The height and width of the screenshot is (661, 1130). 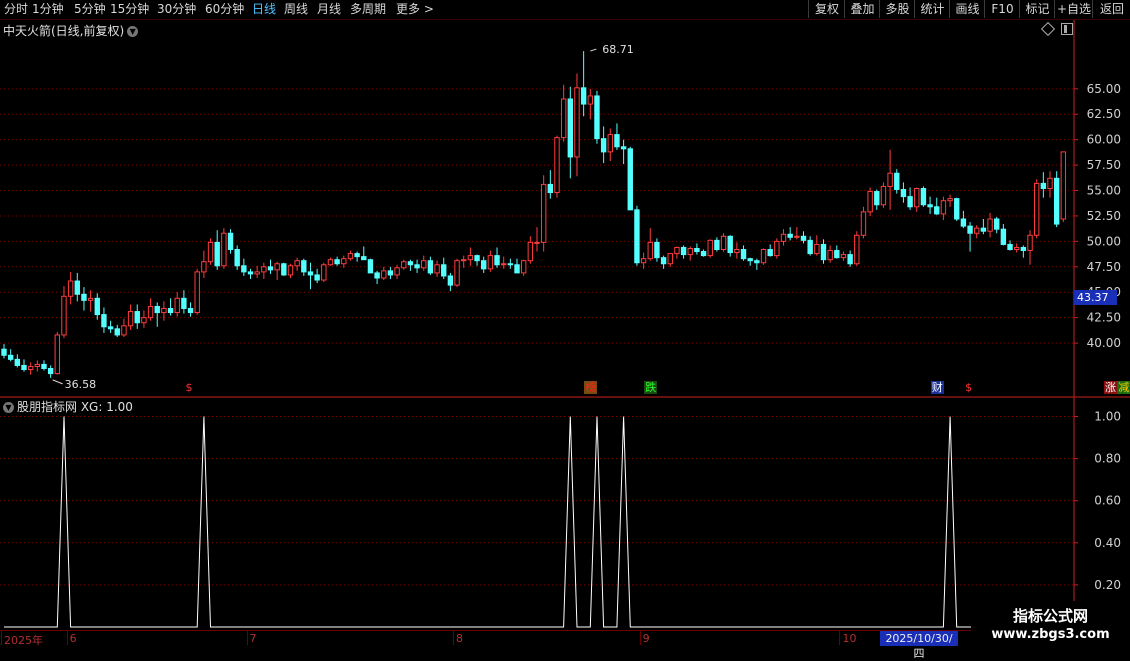 What do you see at coordinates (1107, 459) in the screenshot?
I see `indicator-tick-label: 0.80` at bounding box center [1107, 459].